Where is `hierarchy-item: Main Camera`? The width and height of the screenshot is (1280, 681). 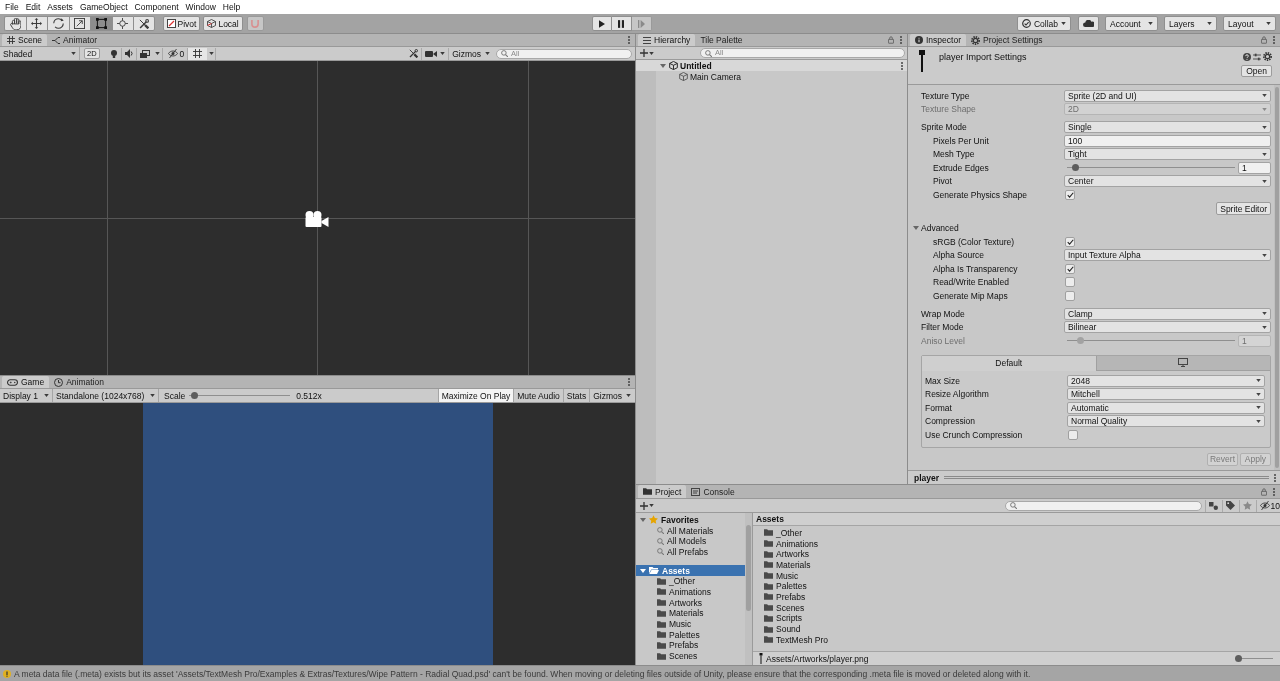 hierarchy-item: Main Camera is located at coordinates (781, 76).